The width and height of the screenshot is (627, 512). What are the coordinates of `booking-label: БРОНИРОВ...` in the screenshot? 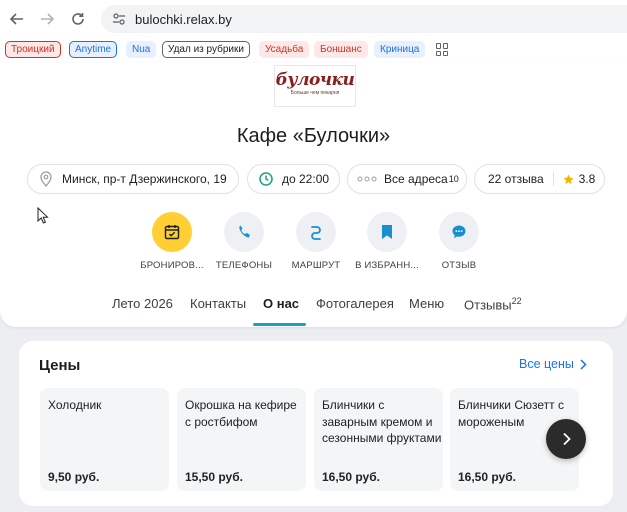 It's located at (172, 265).